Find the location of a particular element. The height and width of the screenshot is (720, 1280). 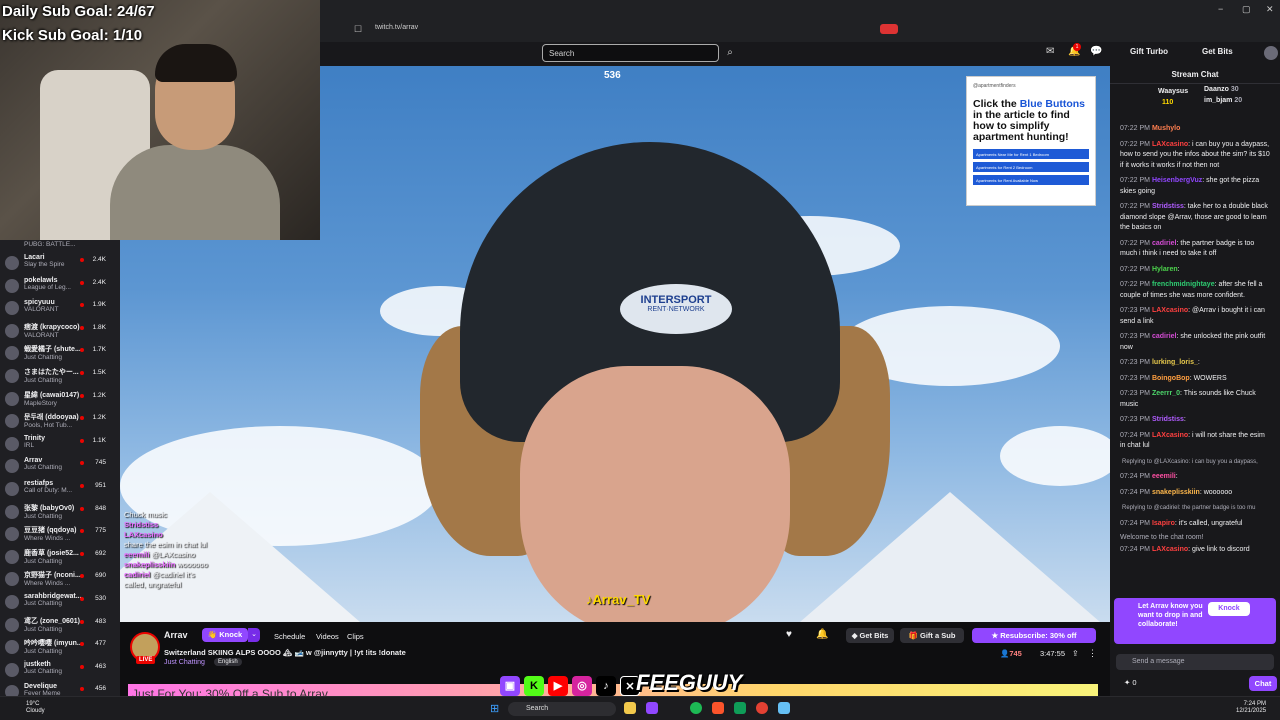

sidebar-channel: justketh Just Chatting 463 is located at coordinates (60, 670).